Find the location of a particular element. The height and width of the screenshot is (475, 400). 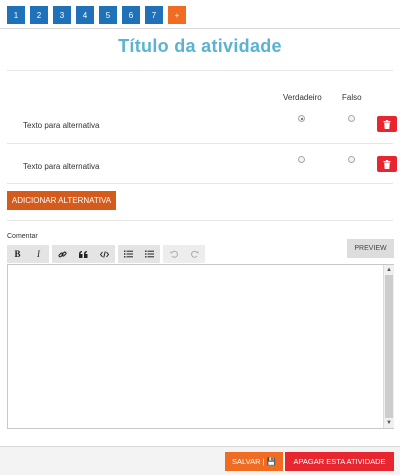

tab-5: 5 is located at coordinates (108, 15).